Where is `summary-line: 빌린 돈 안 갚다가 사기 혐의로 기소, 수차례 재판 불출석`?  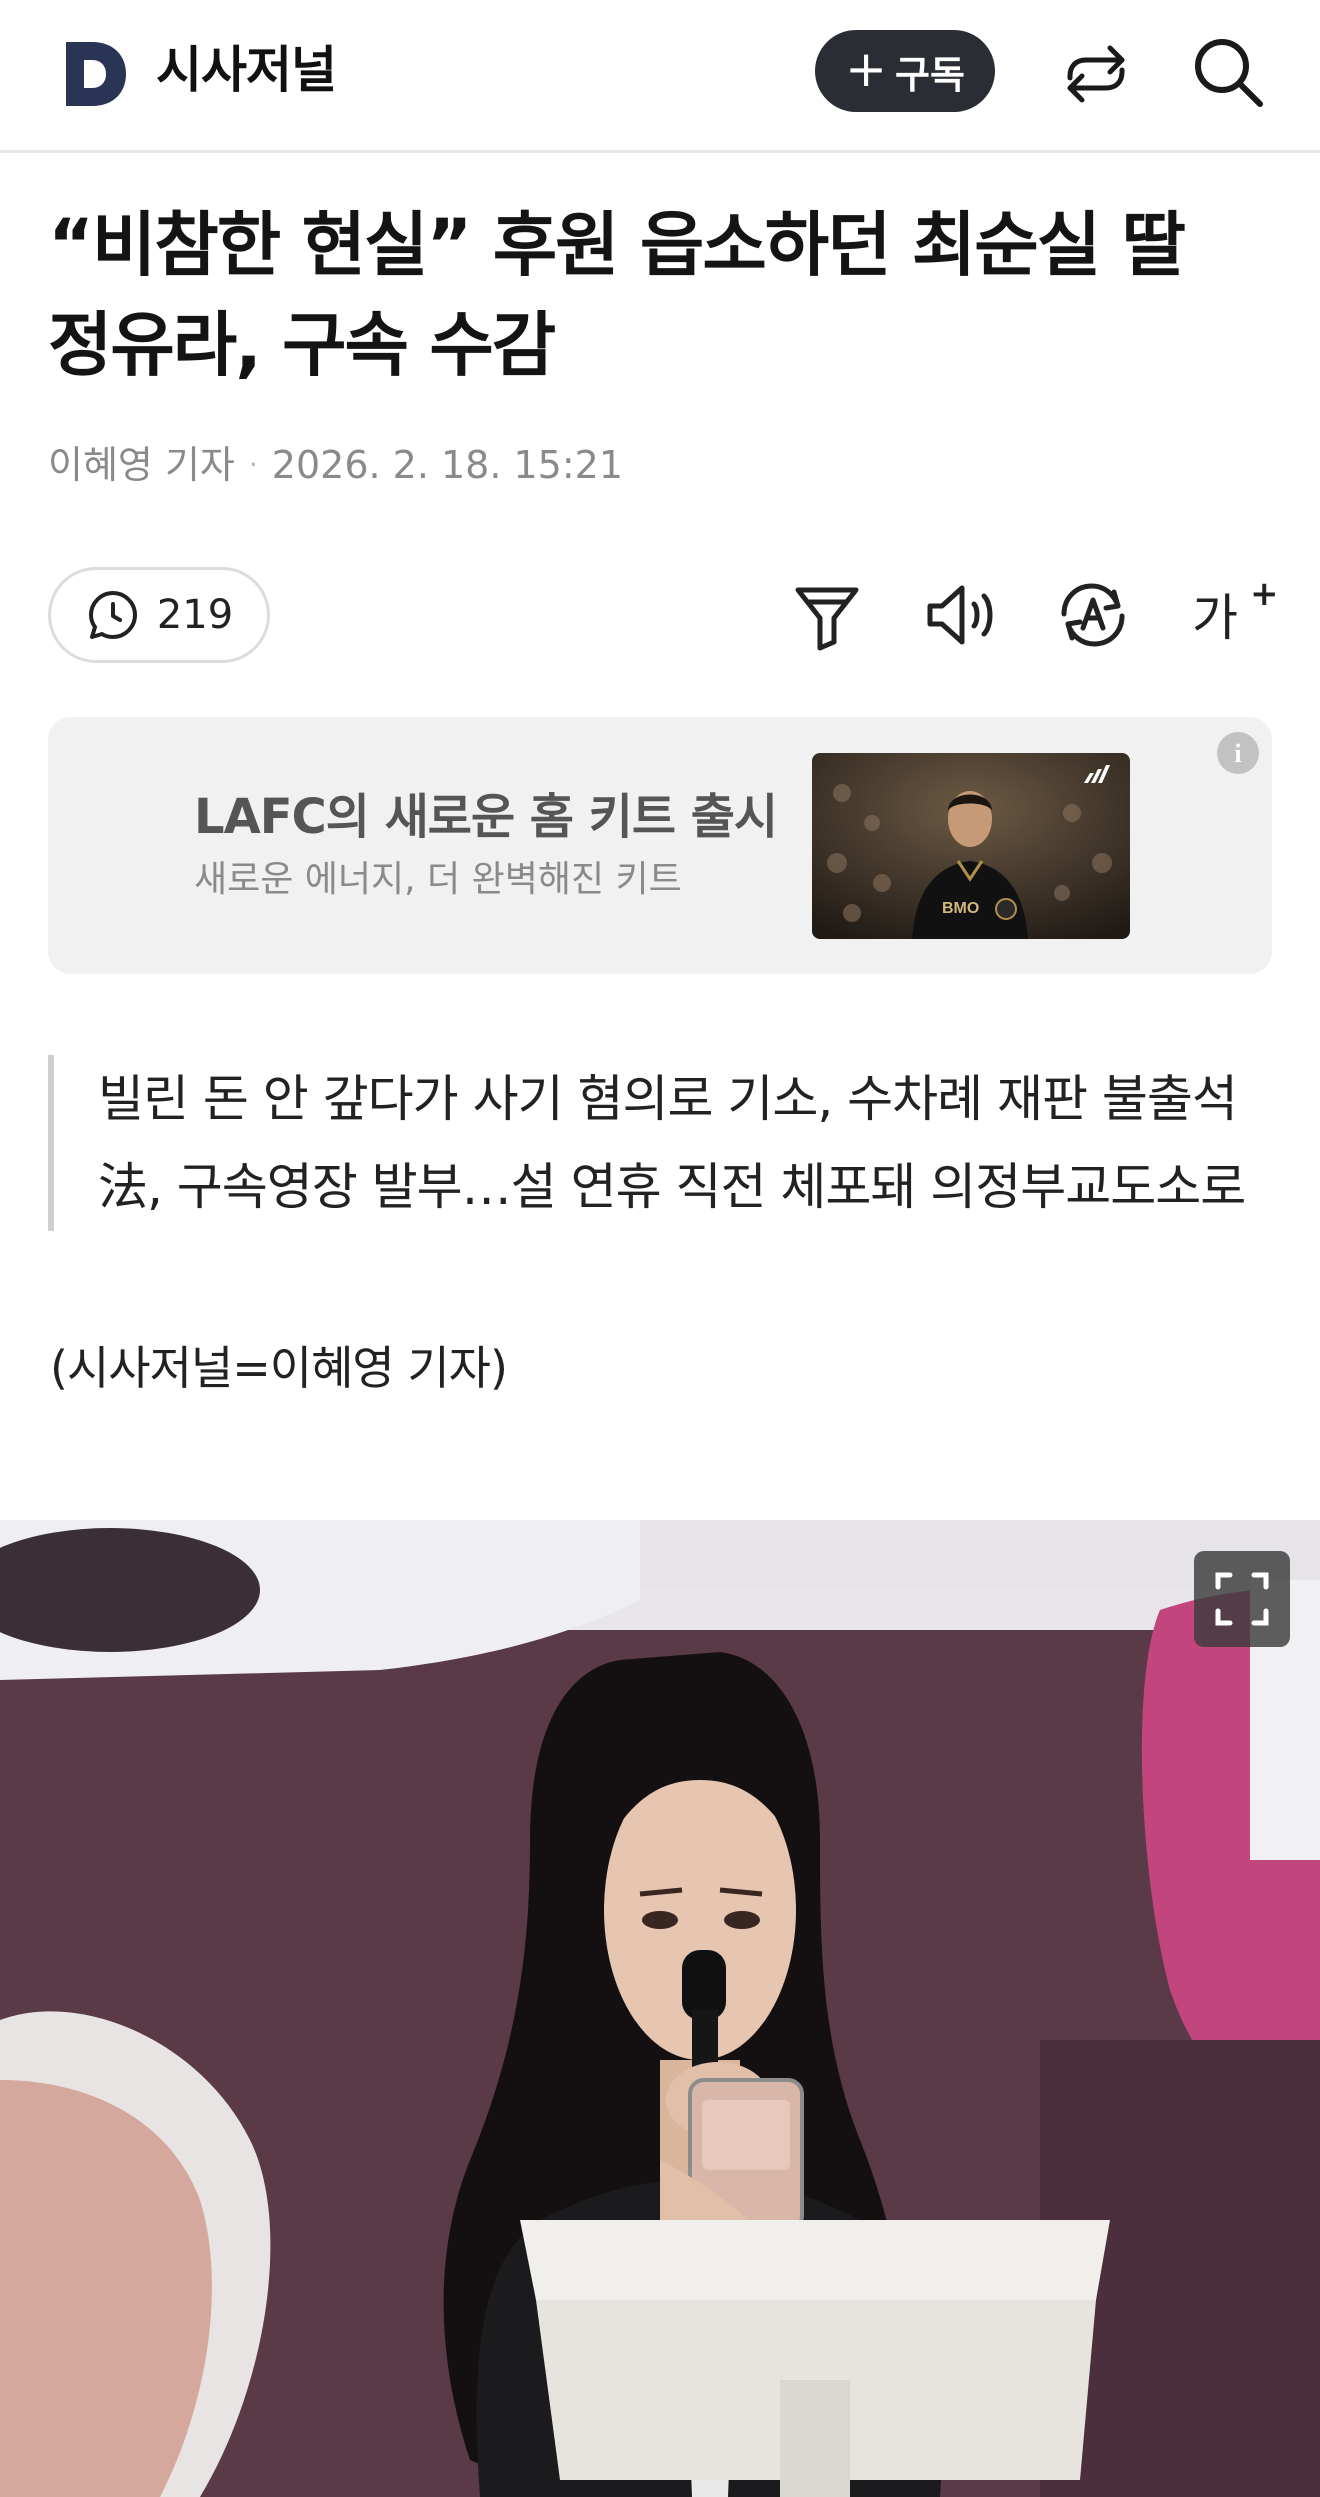 summary-line: 빌린 돈 안 갚다가 사기 혐의로 기소, 수차례 재판 불출석 is located at coordinates (668, 1099).